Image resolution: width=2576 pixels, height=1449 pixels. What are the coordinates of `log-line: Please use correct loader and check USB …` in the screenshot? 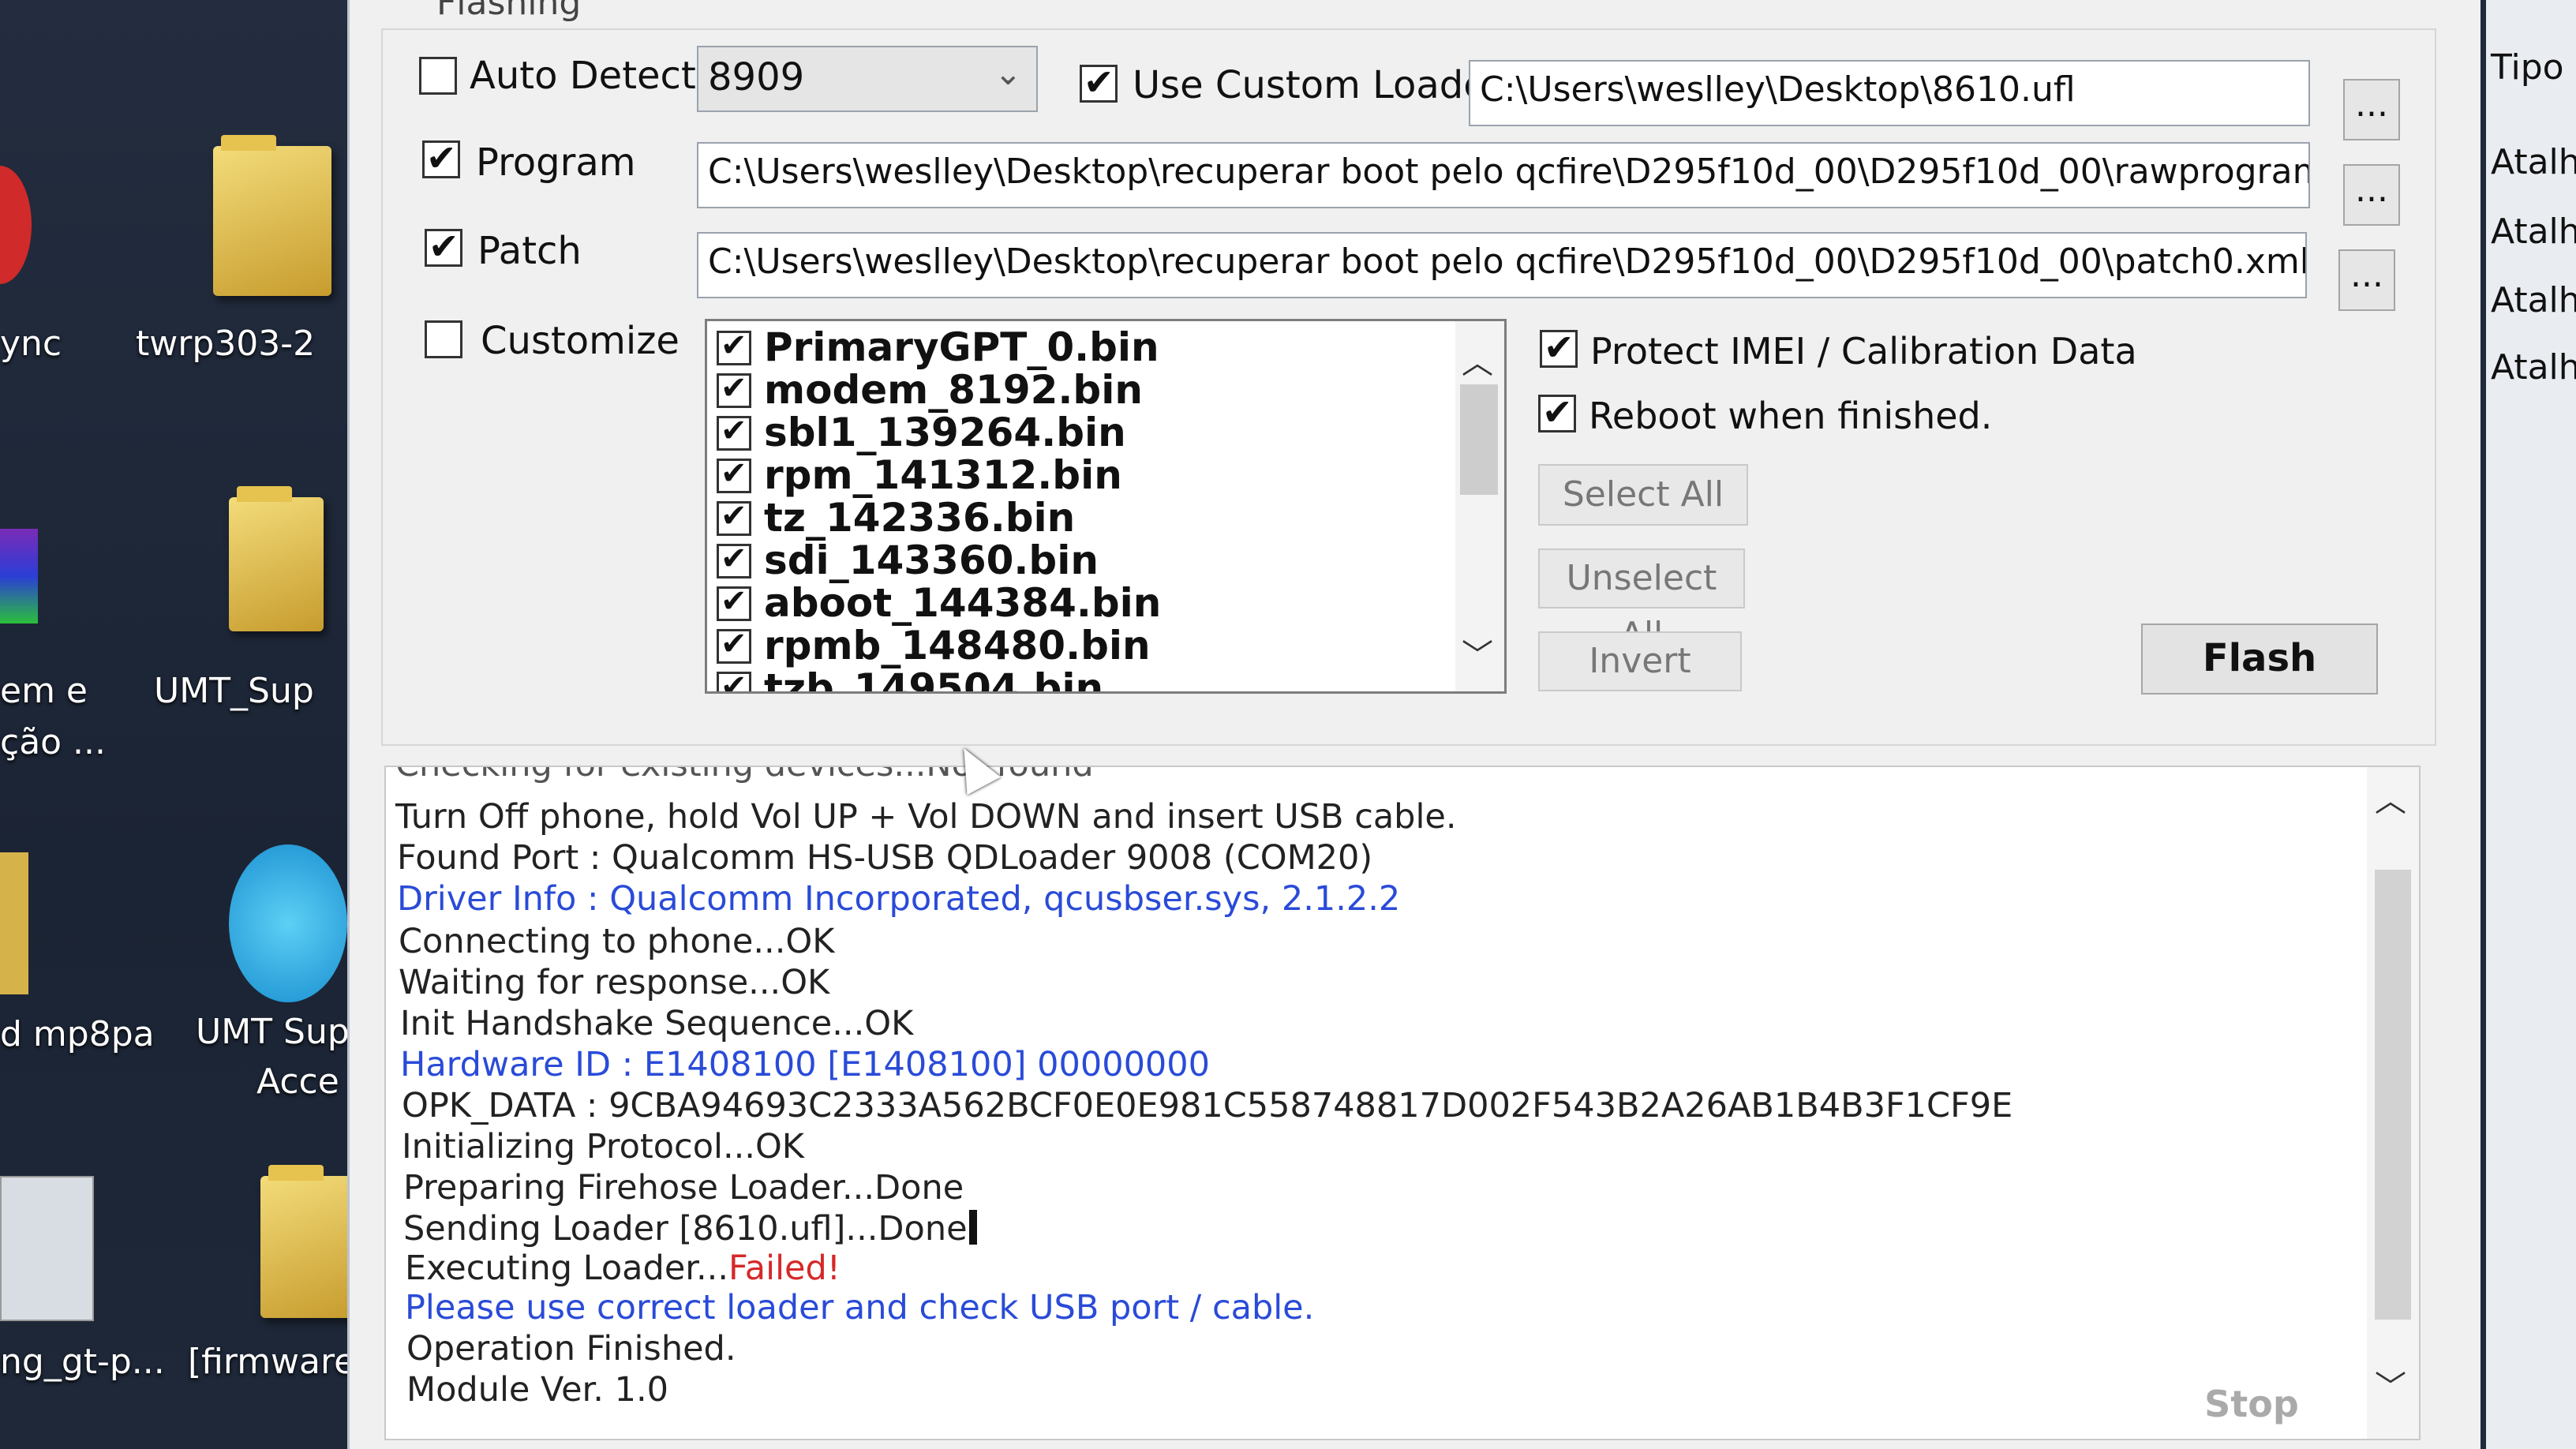 It's located at (860, 1307).